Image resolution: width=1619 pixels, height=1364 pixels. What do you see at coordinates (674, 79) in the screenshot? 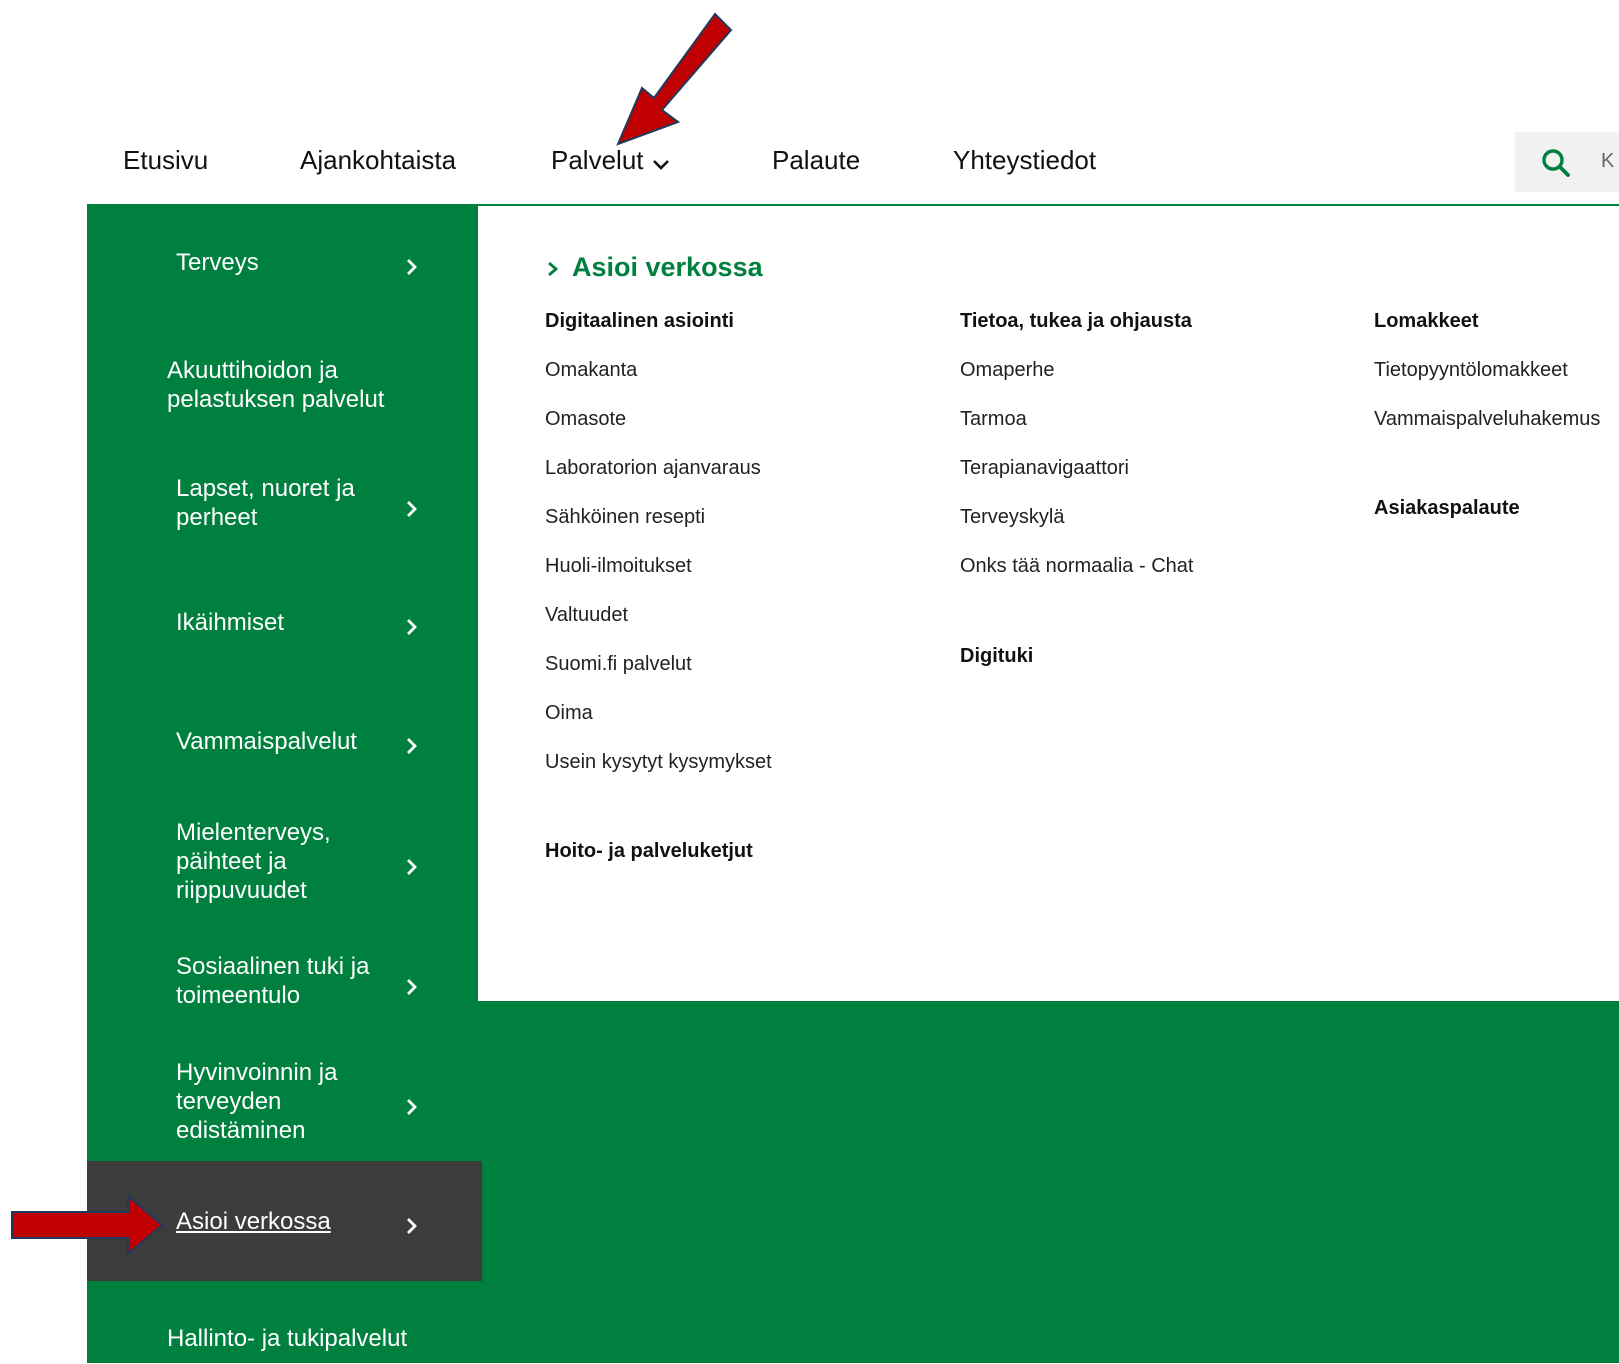
I see `annotation-arrow-down-icon` at bounding box center [674, 79].